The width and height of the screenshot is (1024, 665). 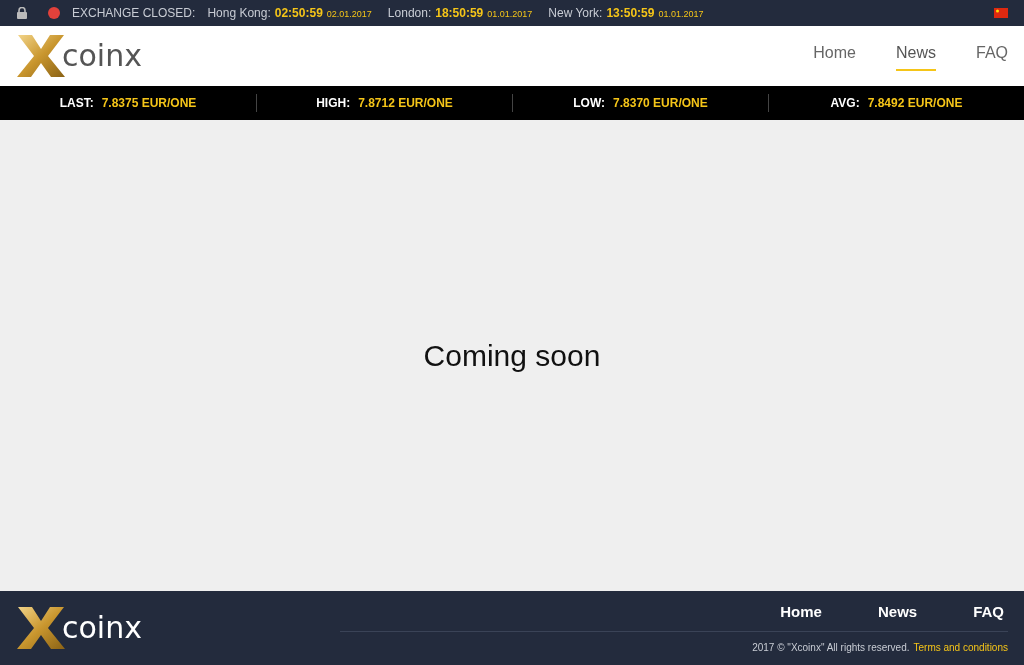 What do you see at coordinates (897, 612) in the screenshot?
I see `footer-nav-link: News` at bounding box center [897, 612].